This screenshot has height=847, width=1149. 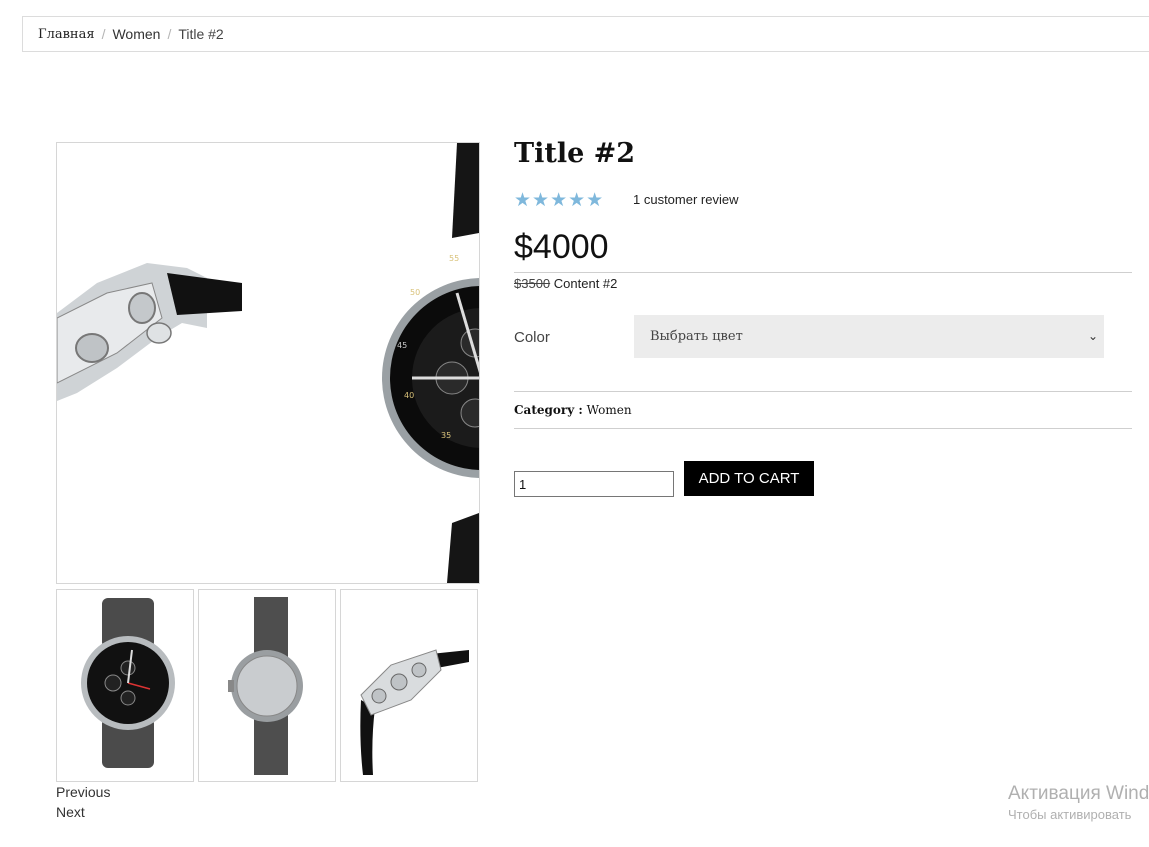 I want to click on color-select-value: Выбрать цвет, so click(x=696, y=336).